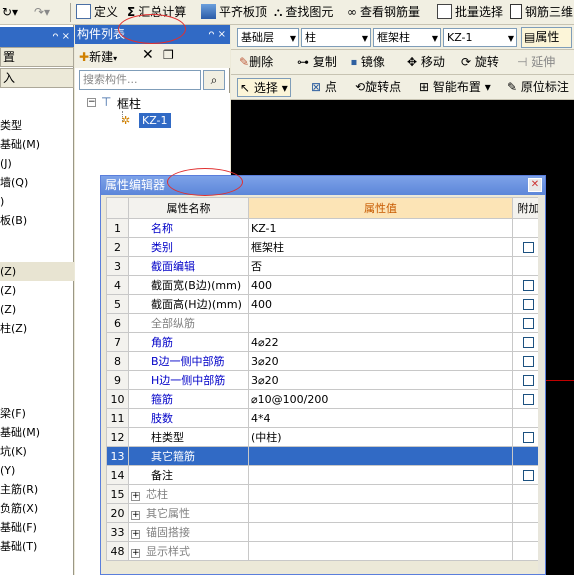 The height and width of the screenshot is (575, 574). What do you see at coordinates (37, 546) in the screenshot?
I see `left-panel-item: 基础(T)` at bounding box center [37, 546].